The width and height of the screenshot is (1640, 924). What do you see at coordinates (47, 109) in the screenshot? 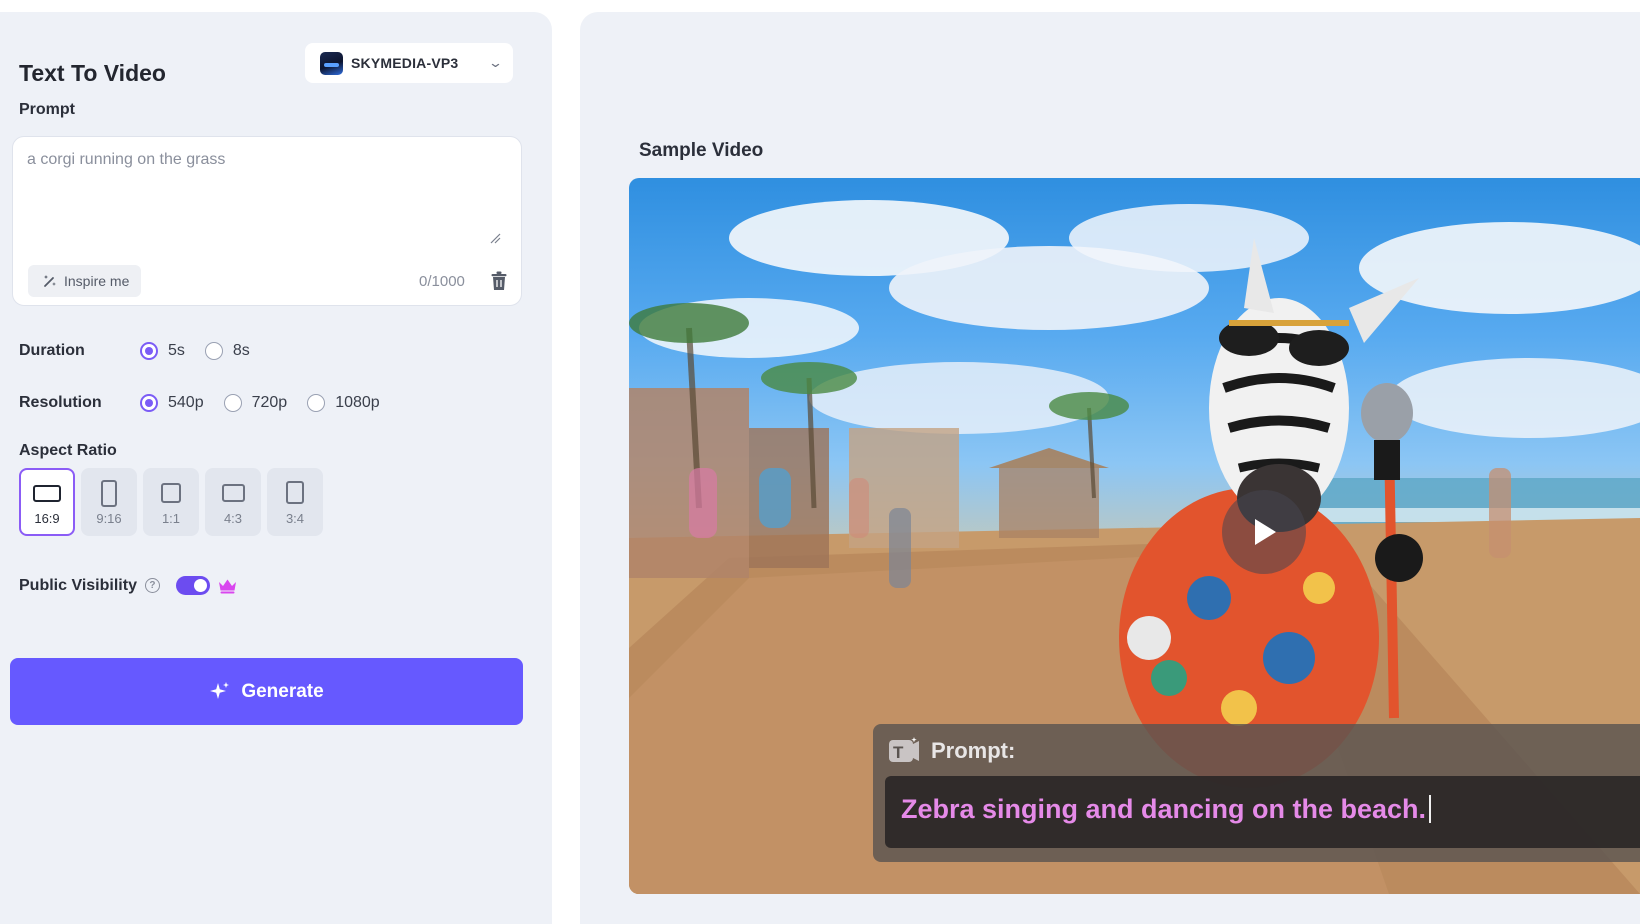
I see `prompt-label: Prompt` at bounding box center [47, 109].